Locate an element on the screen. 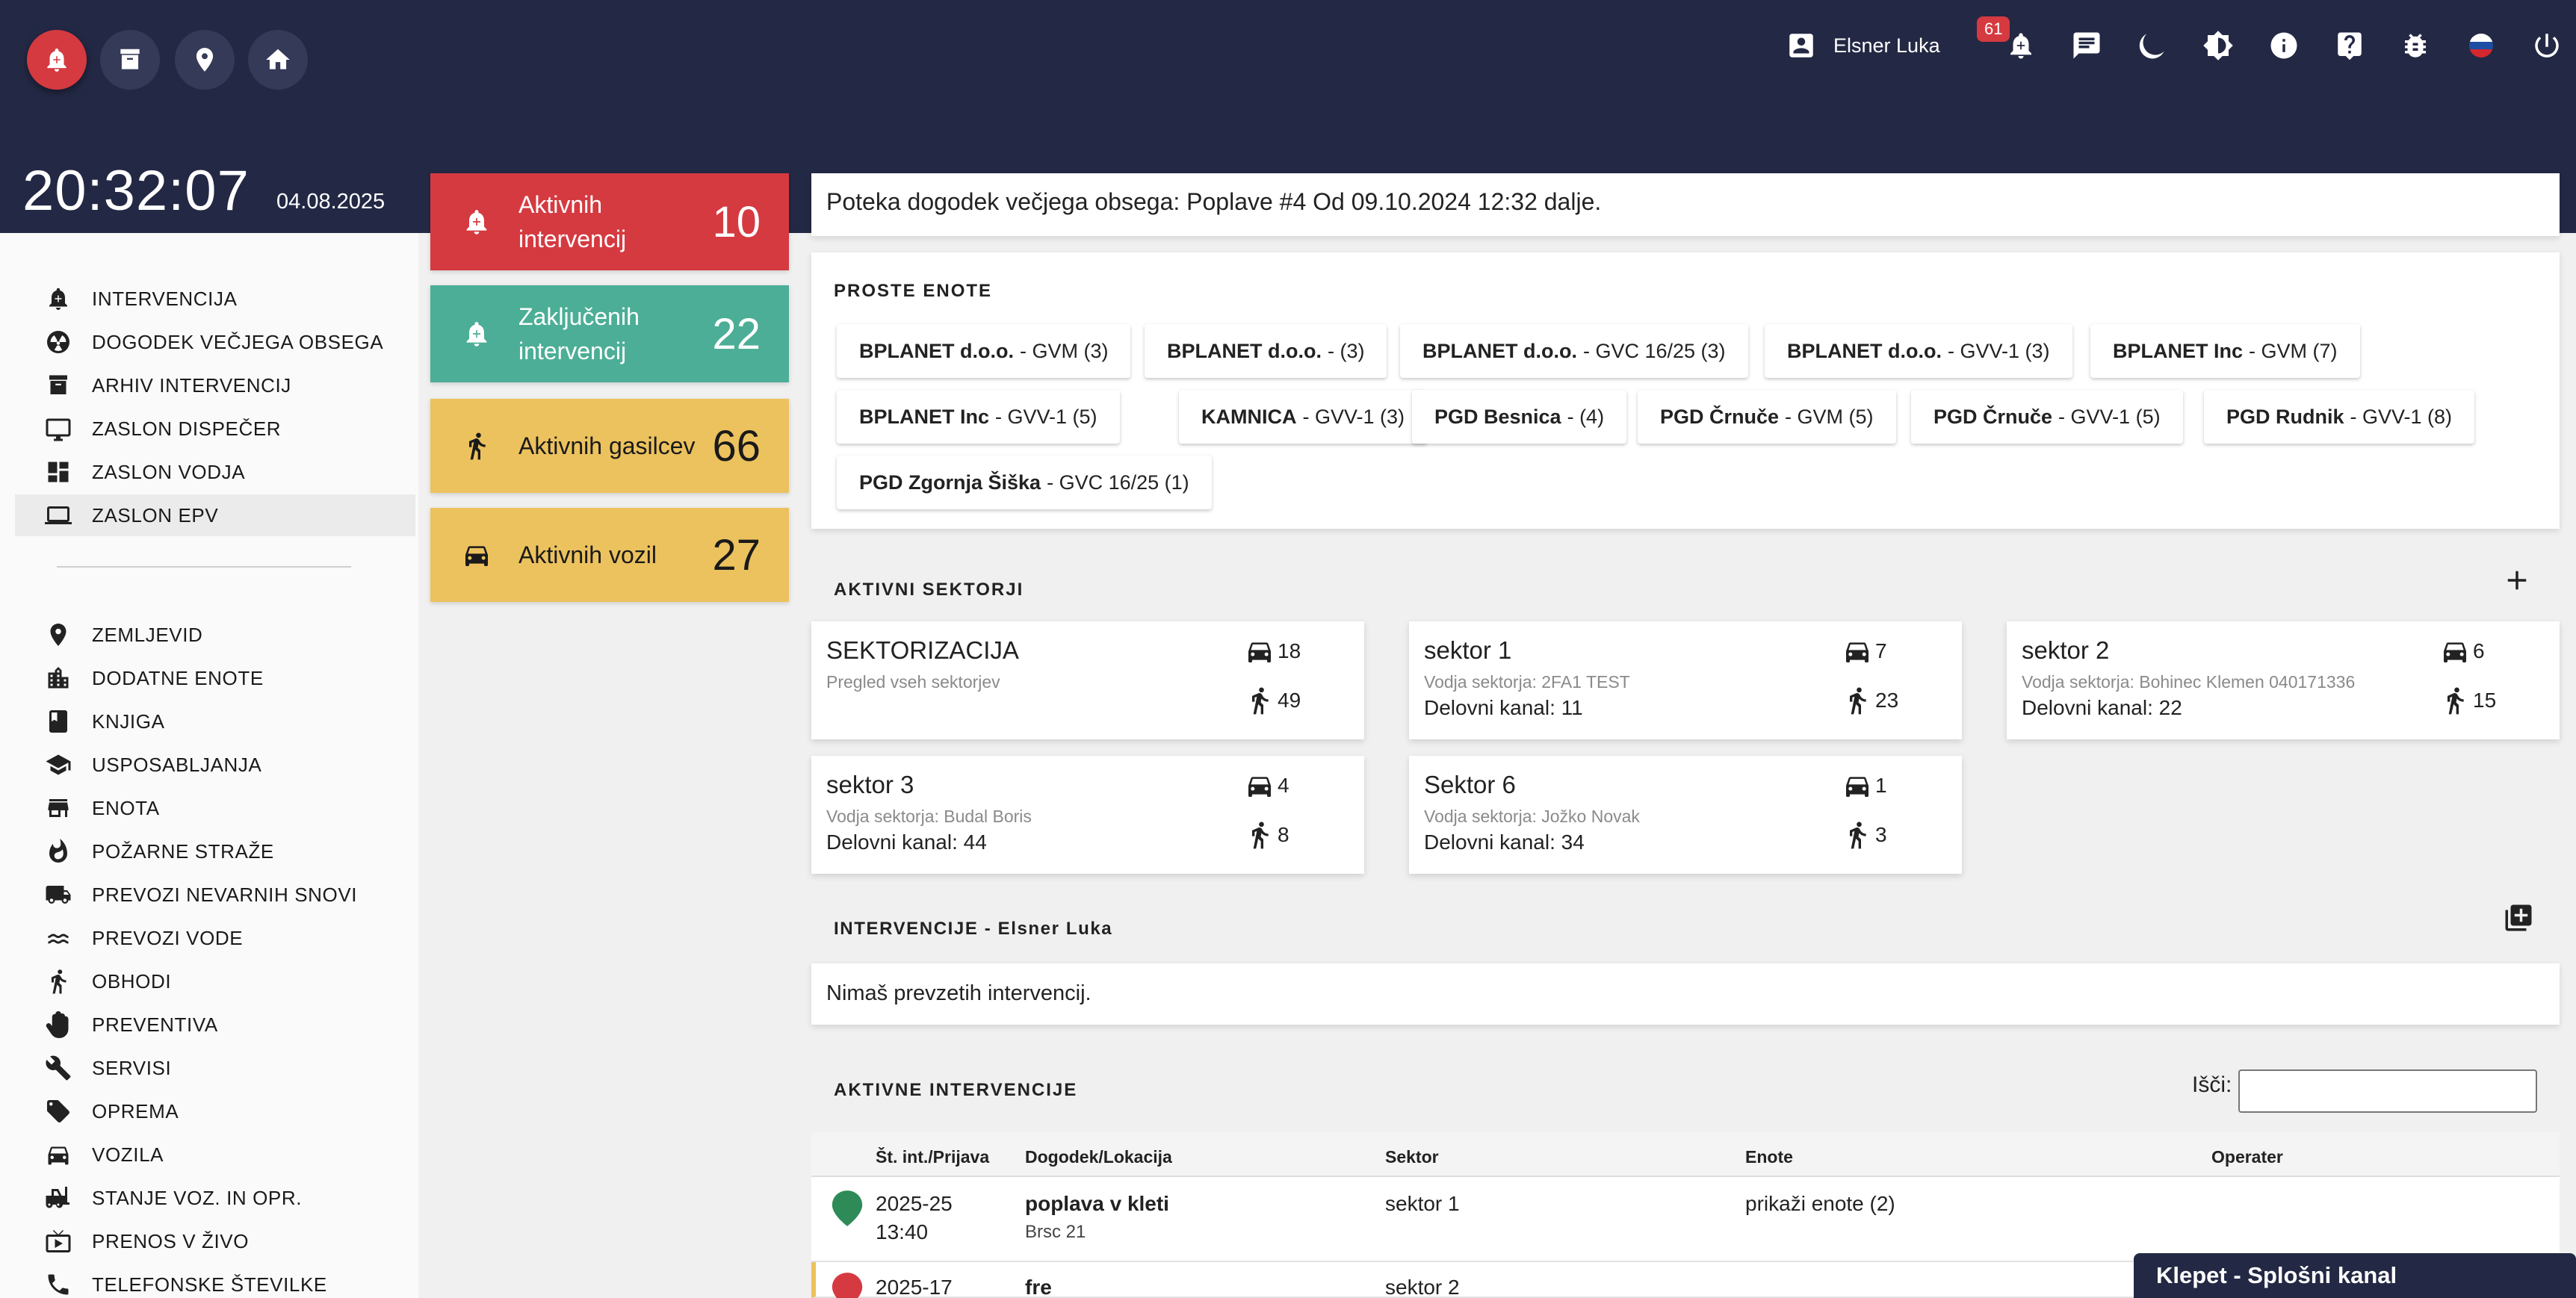  sidebar-item-arhiv: ARHIV INTERVENCIJ is located at coordinates (215, 385).